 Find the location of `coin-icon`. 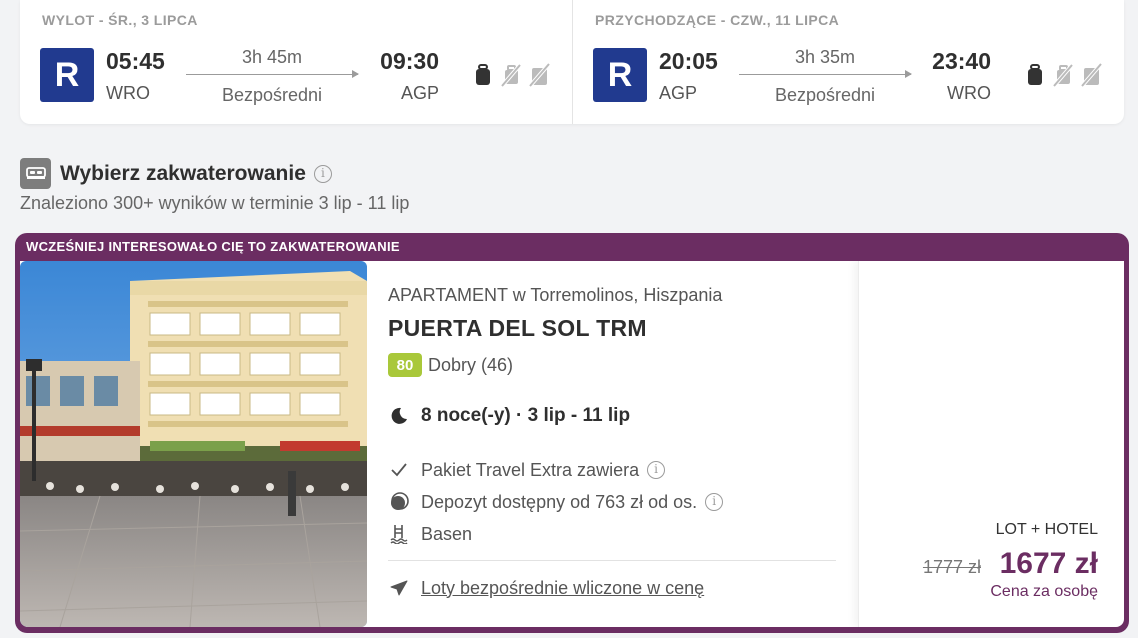

coin-icon is located at coordinates (399, 502).